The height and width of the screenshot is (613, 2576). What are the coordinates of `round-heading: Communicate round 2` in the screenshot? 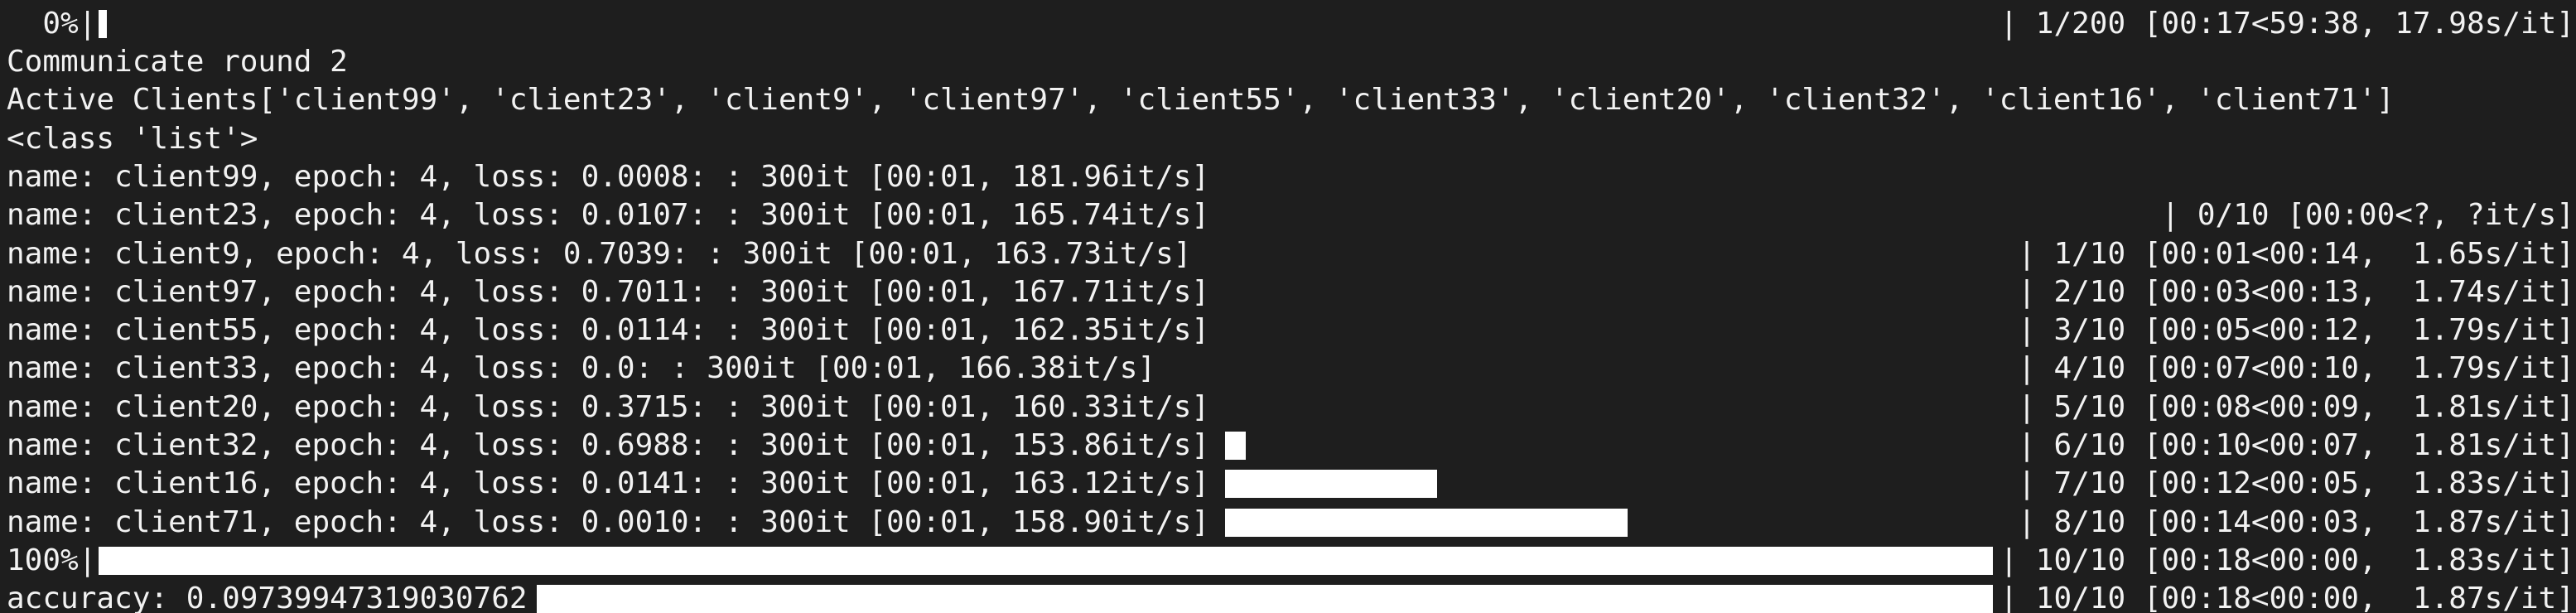 It's located at (177, 62).